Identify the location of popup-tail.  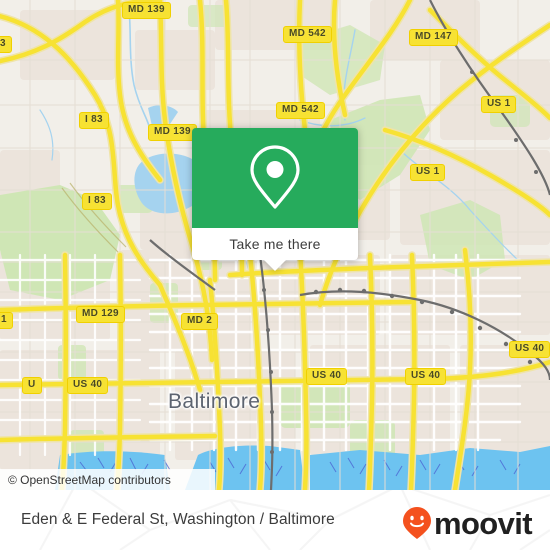
(275, 265).